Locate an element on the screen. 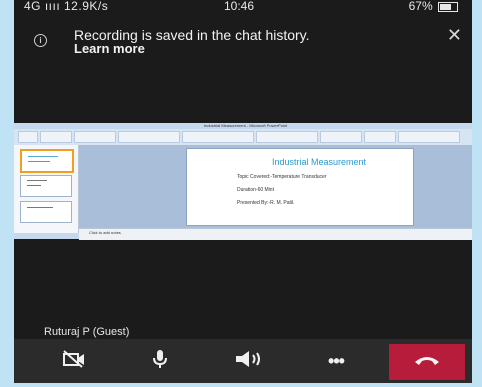  call-controls: ••• is located at coordinates (243, 361).